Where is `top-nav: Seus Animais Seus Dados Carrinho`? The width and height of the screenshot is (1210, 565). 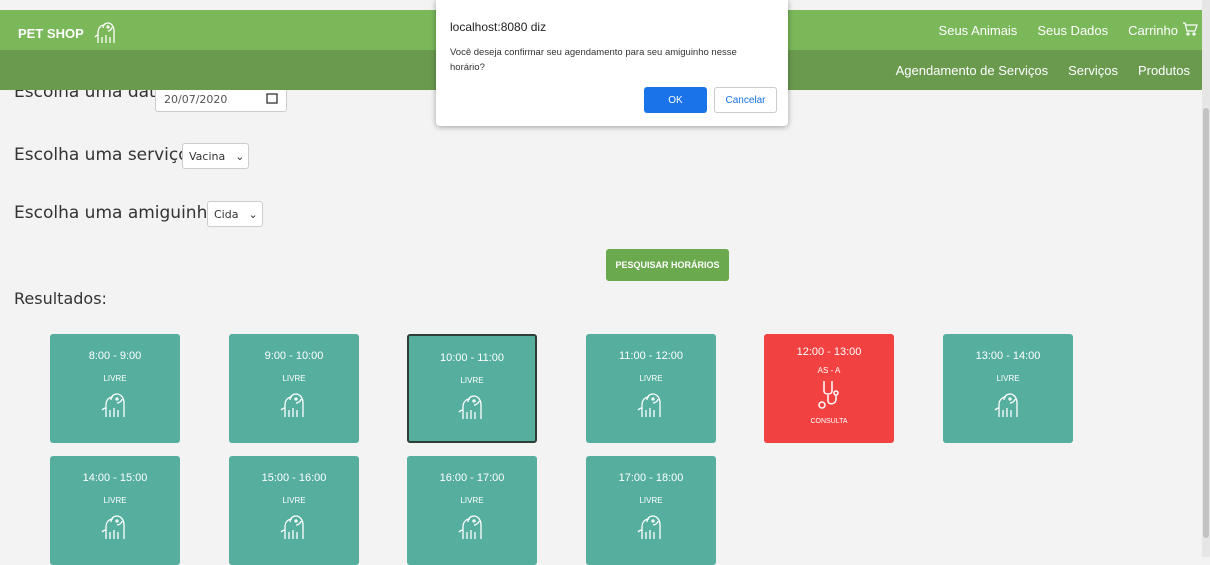 top-nav: Seus Animais Seus Dados Carrinho is located at coordinates (1060, 30).